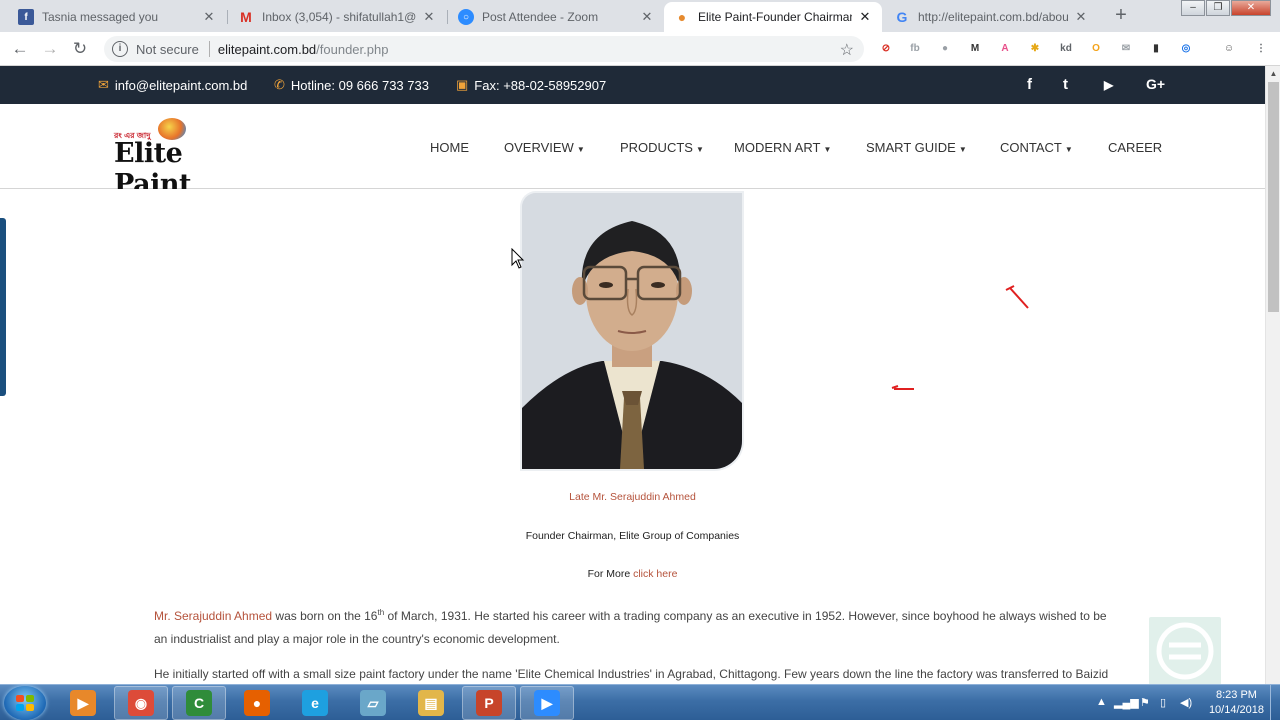 This screenshot has width=1280, height=720. I want to click on nav-products: PRODUCTS ▼, so click(662, 147).